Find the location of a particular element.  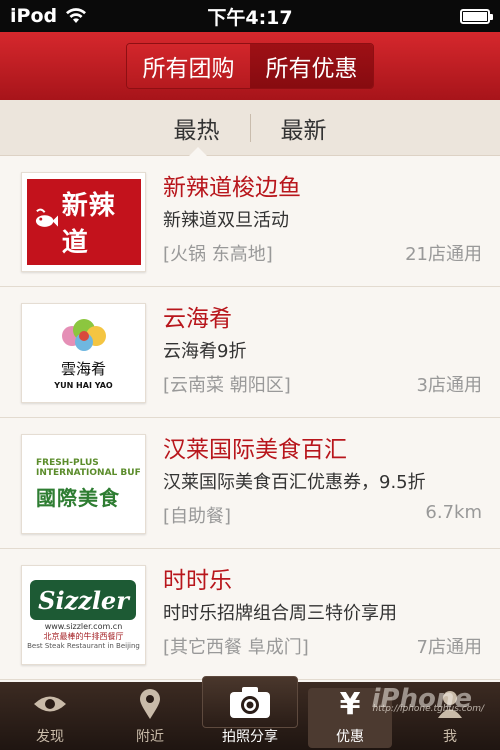

deal-description: 新辣道双旦活动 is located at coordinates (226, 220).